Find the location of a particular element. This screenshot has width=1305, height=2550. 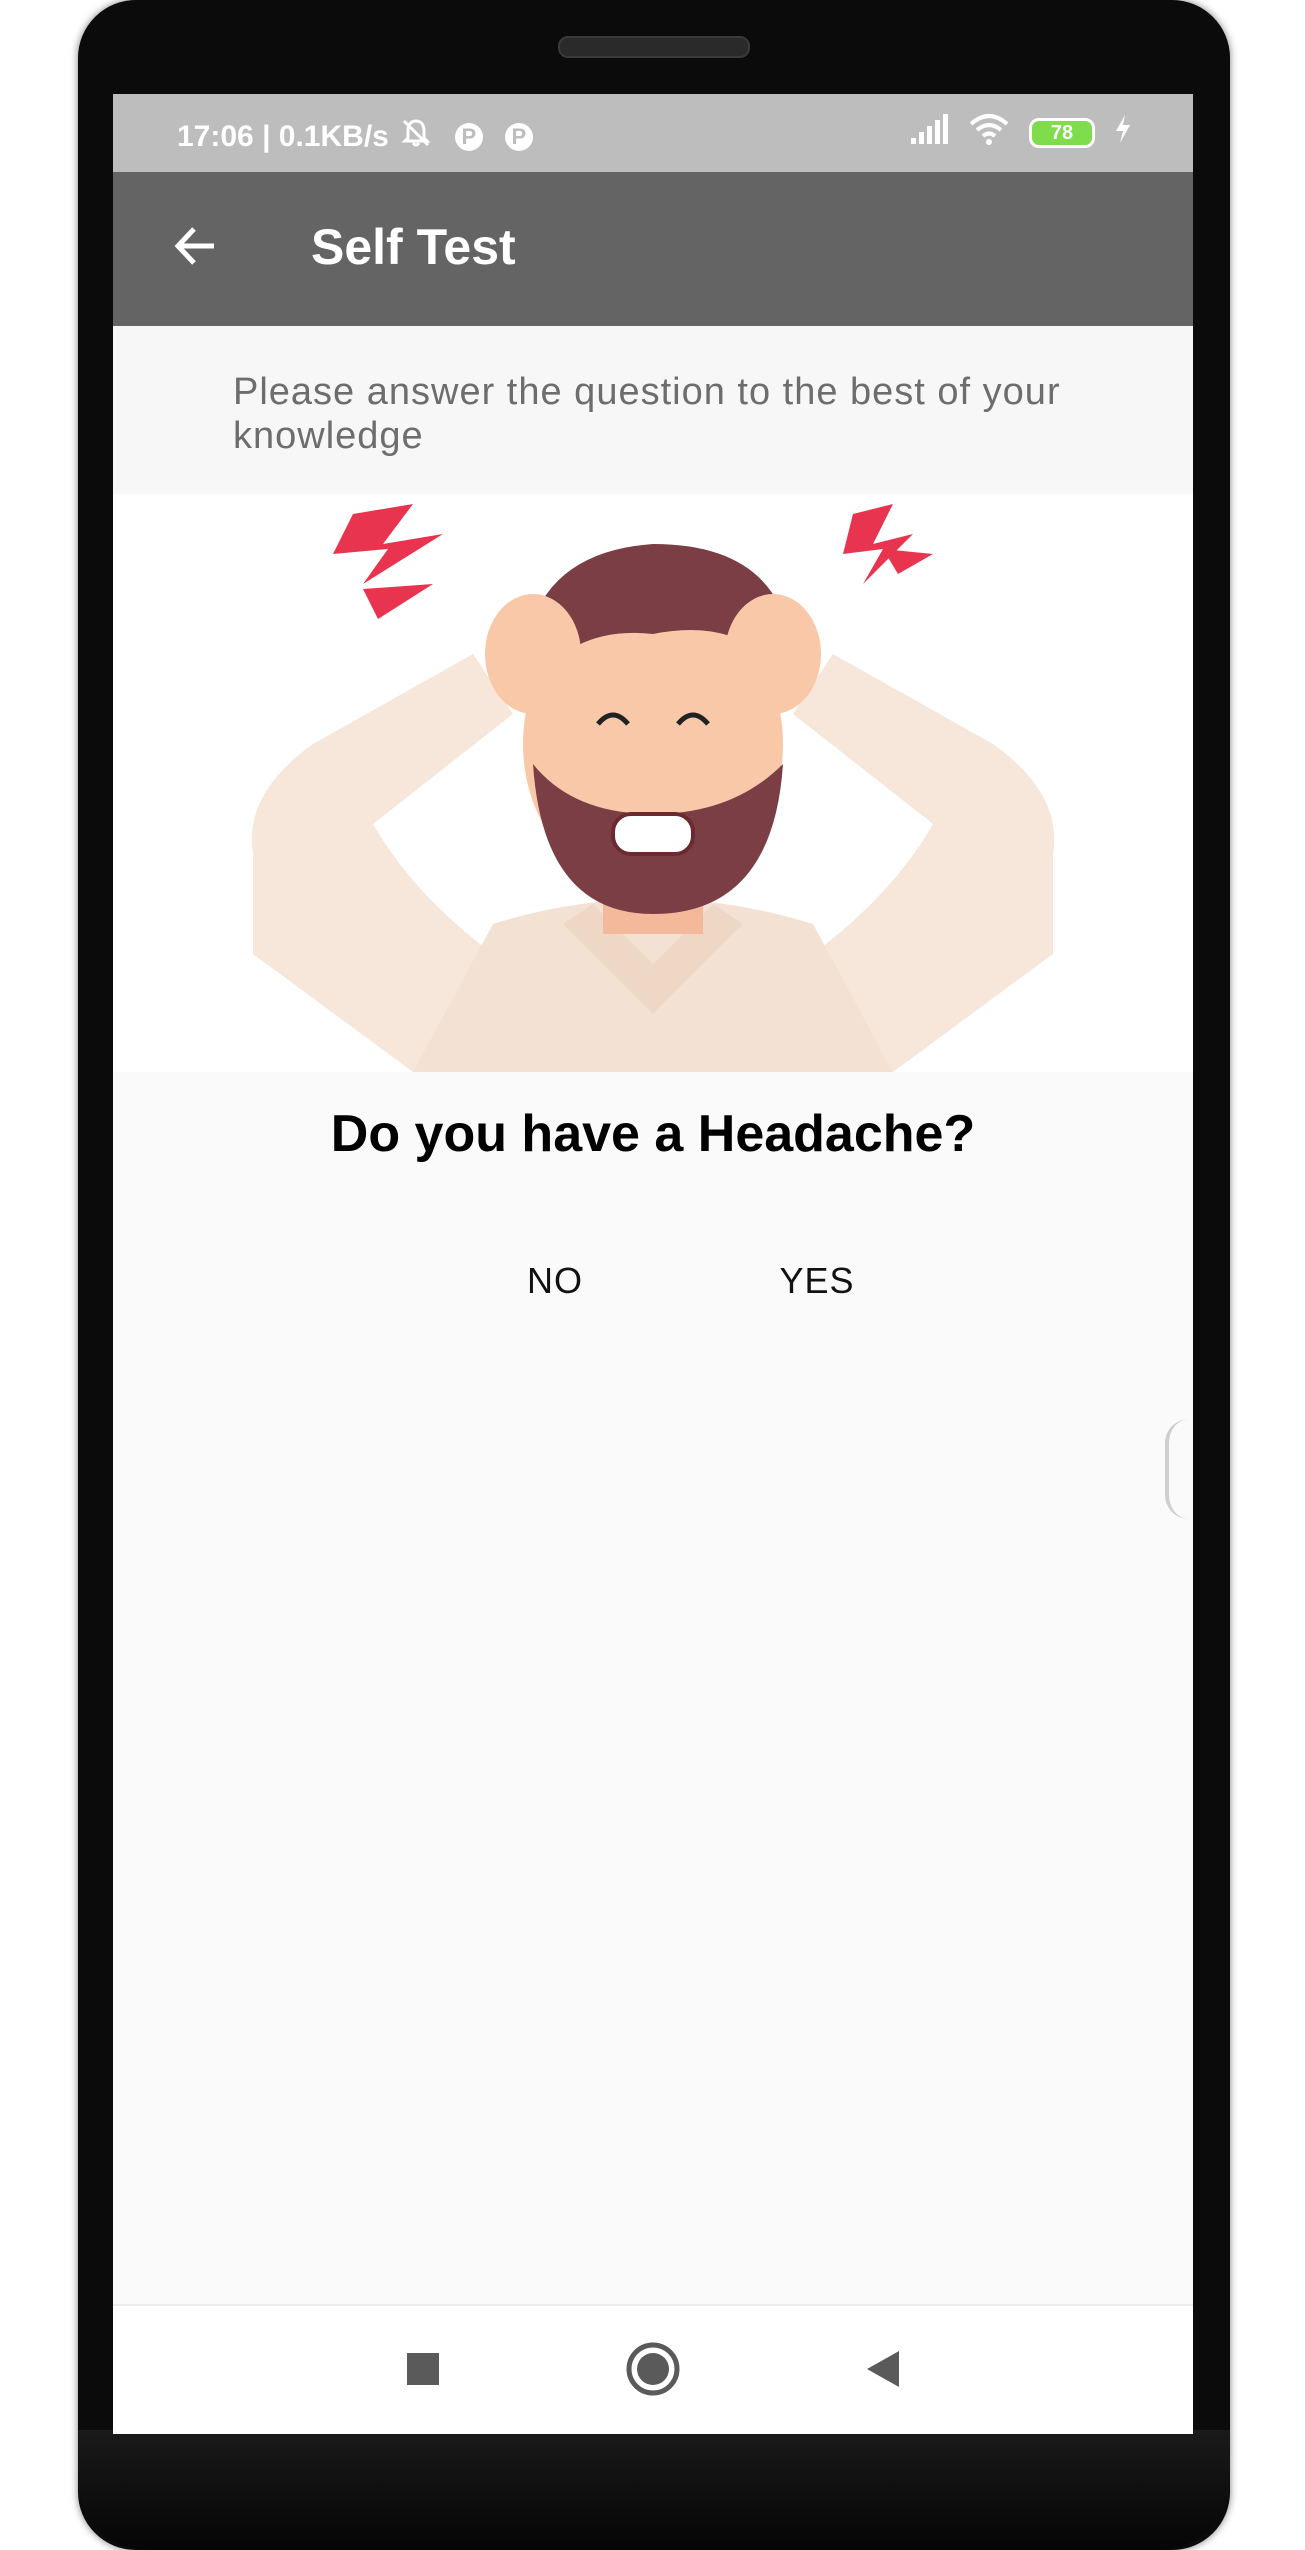

arrow-left-icon is located at coordinates (195, 248).